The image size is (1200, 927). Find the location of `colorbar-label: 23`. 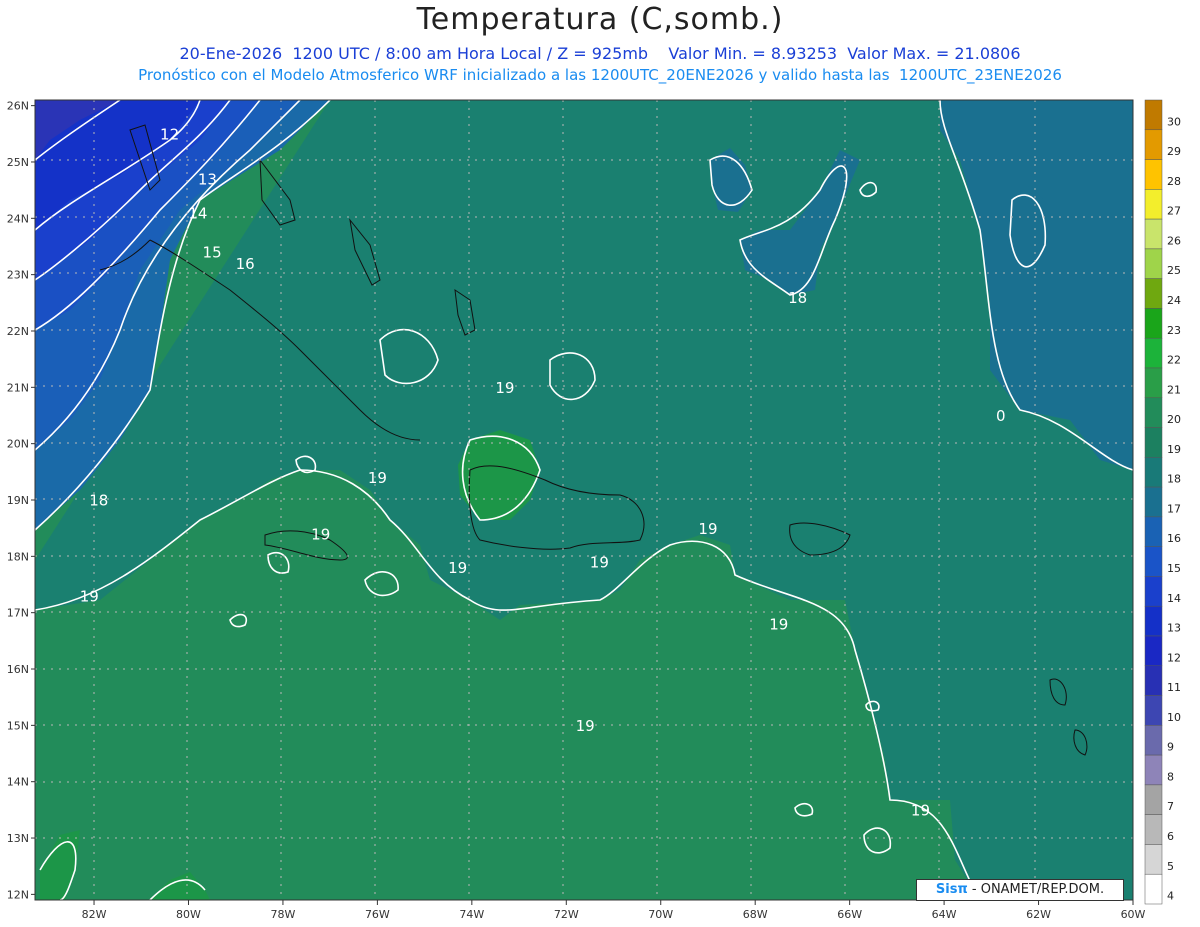

colorbar-label: 23 is located at coordinates (1174, 330).